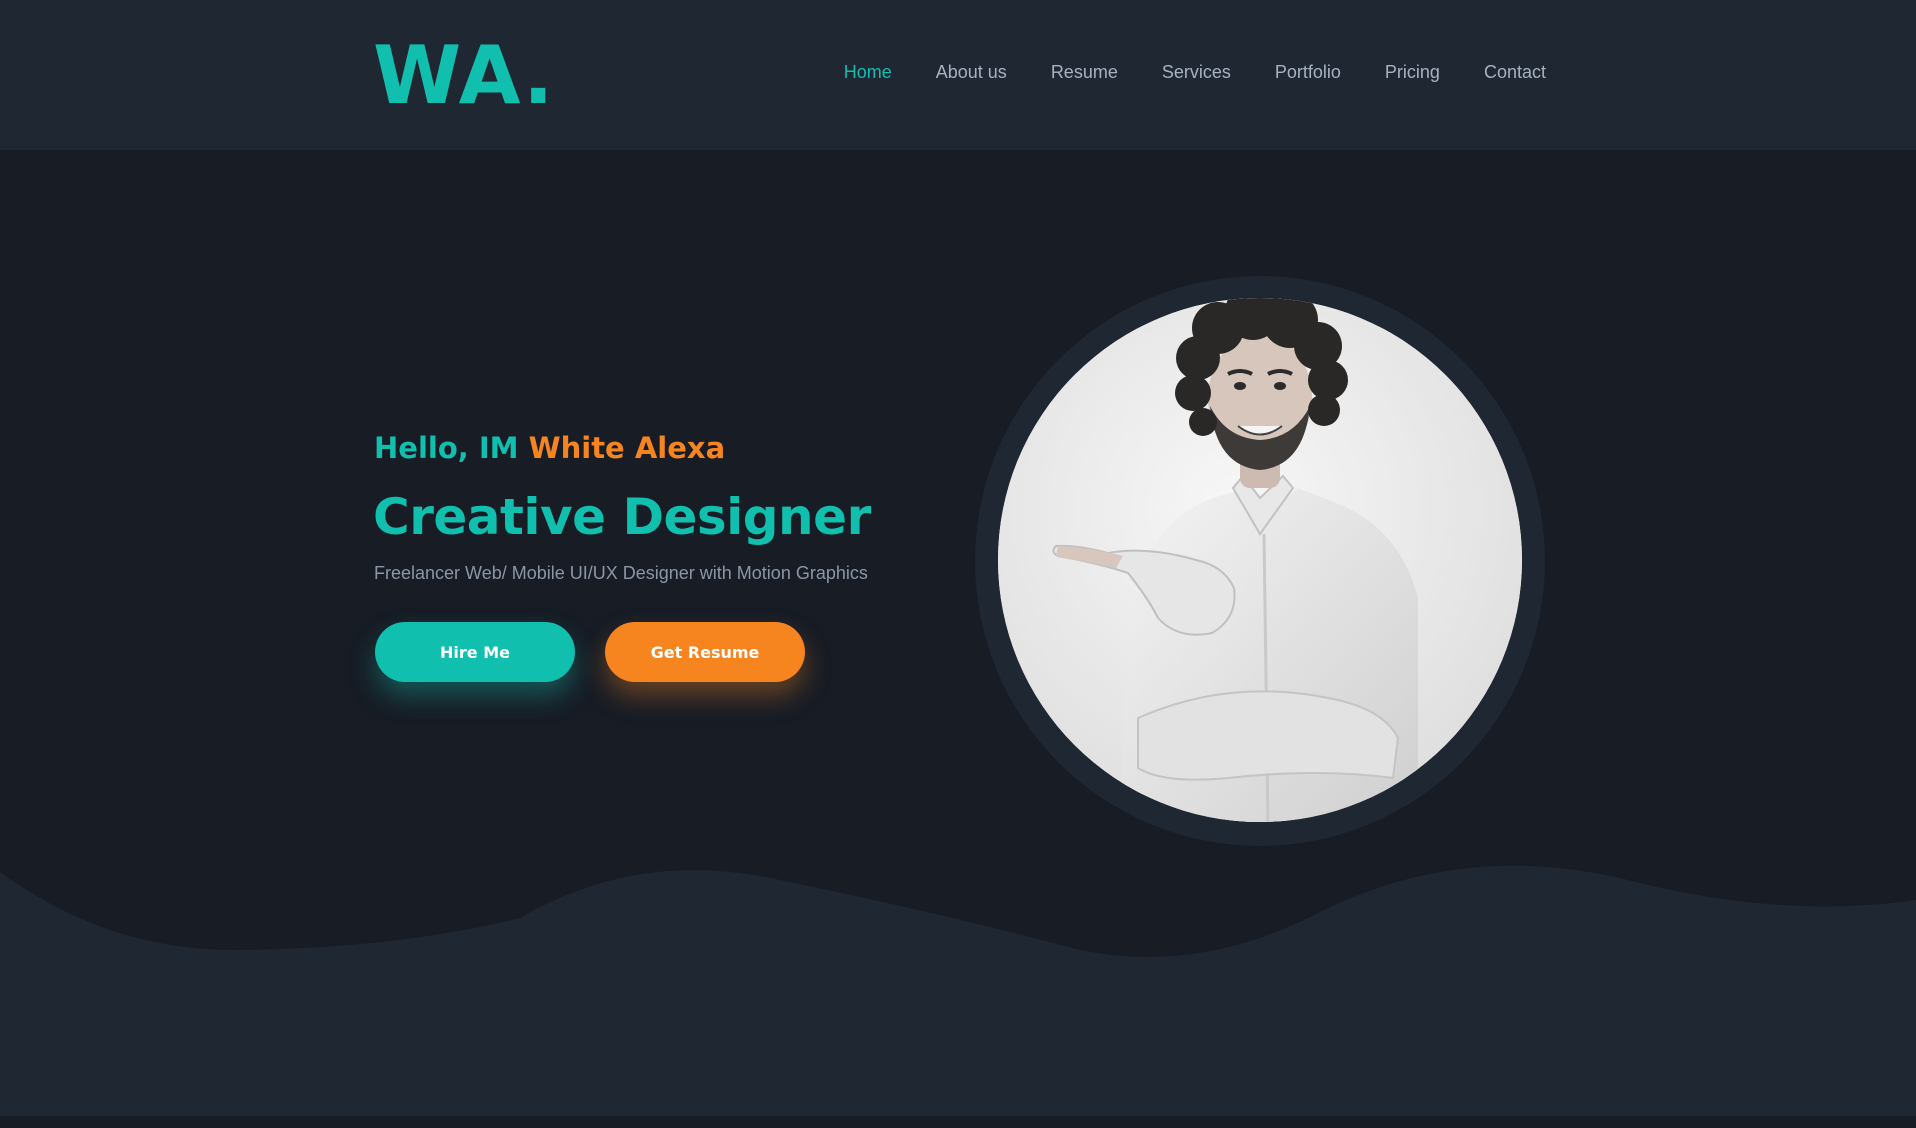 The image size is (1916, 1128). What do you see at coordinates (868, 72) in the screenshot?
I see `nav-item-home: Home` at bounding box center [868, 72].